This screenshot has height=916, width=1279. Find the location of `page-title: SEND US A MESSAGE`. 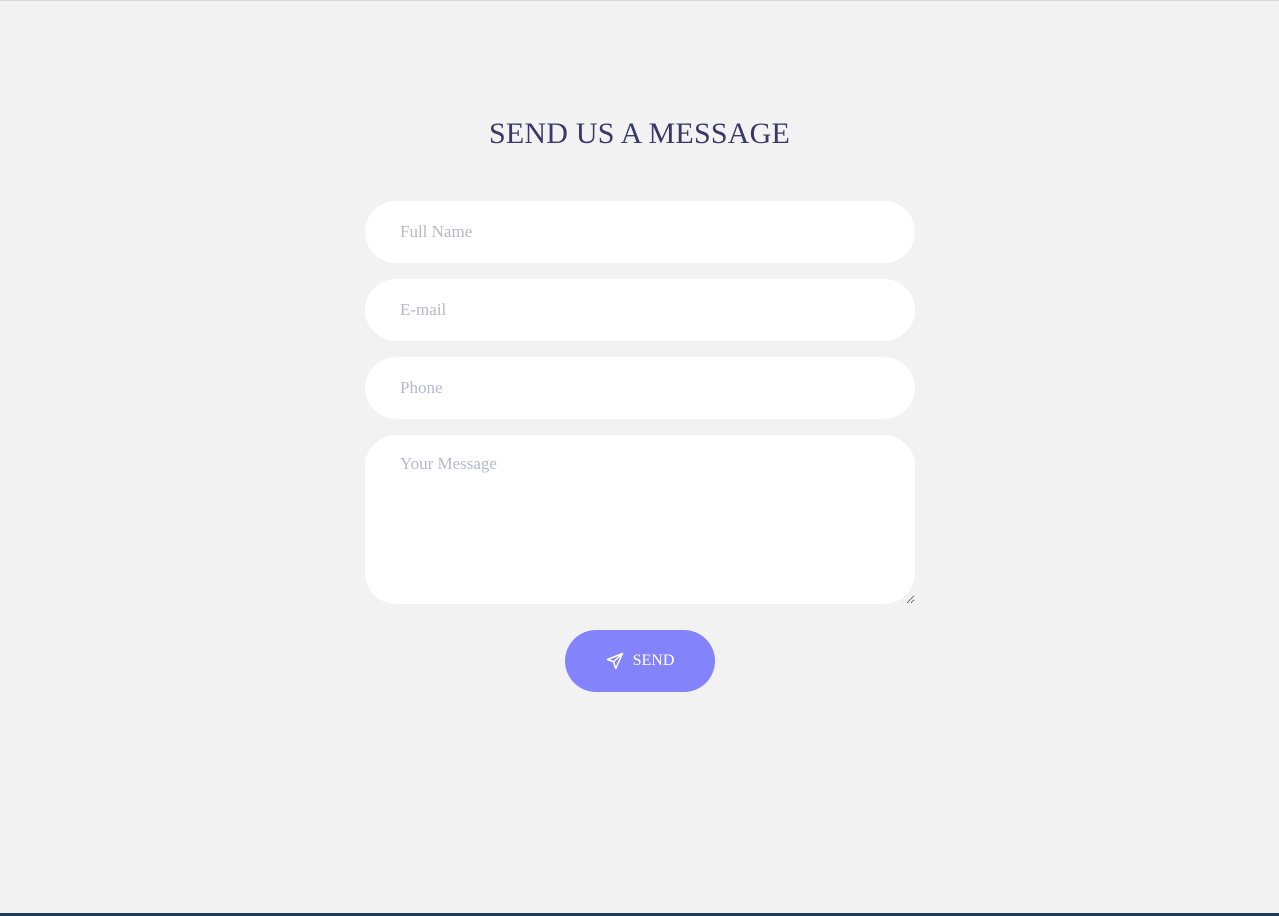

page-title: SEND US A MESSAGE is located at coordinates (639, 133).